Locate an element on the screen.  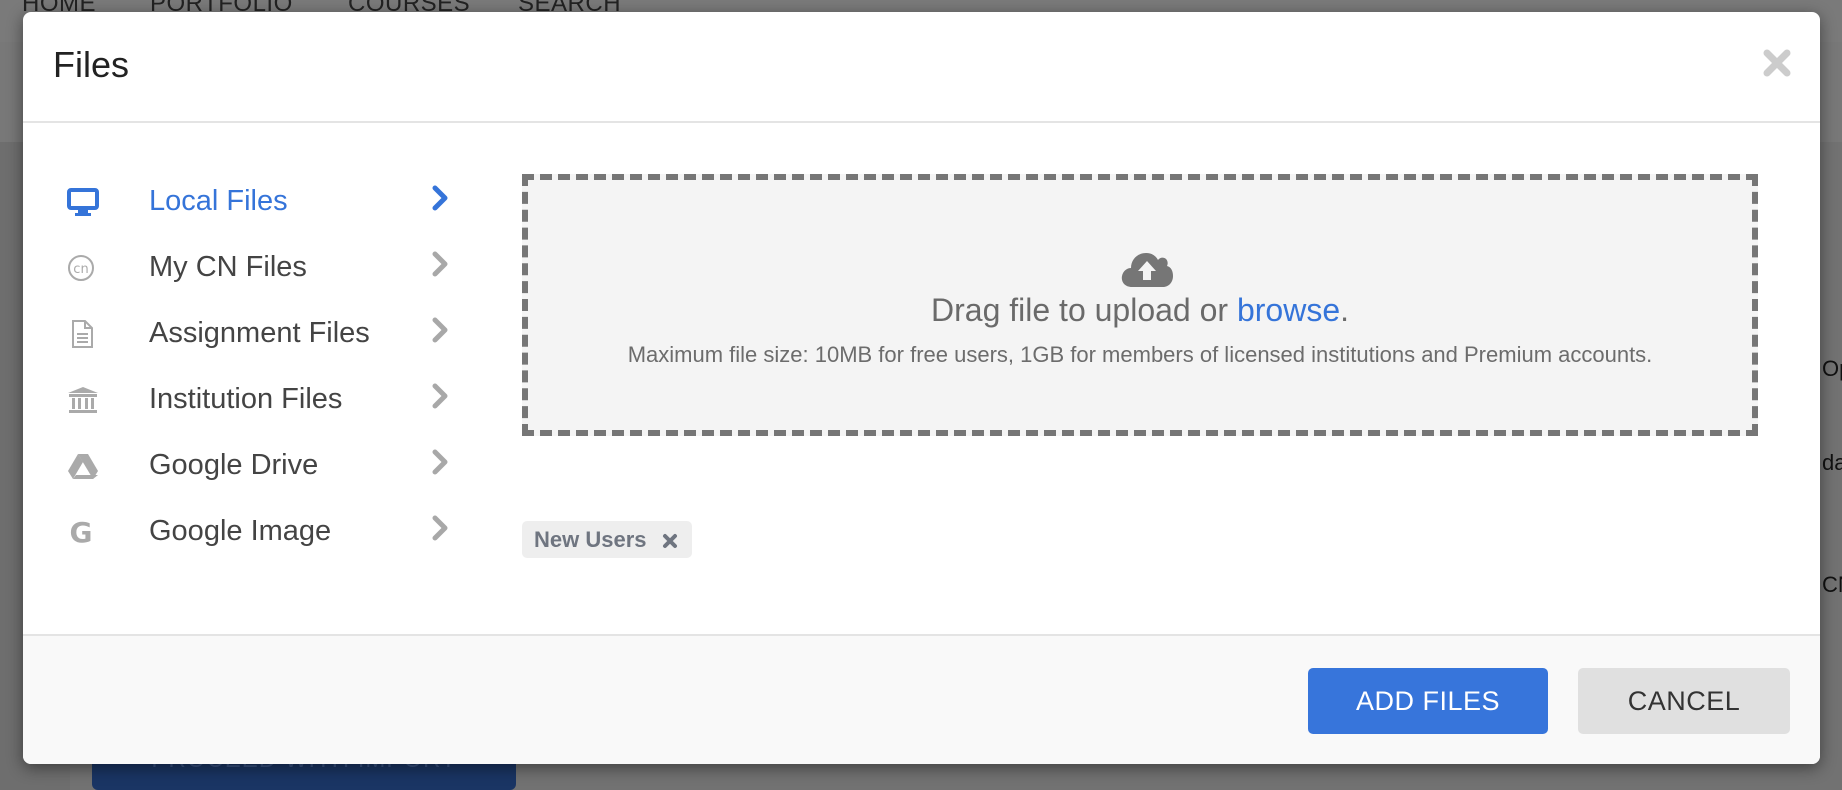
sidebar-item-google-drive: Google Drive is located at coordinates (257, 466).